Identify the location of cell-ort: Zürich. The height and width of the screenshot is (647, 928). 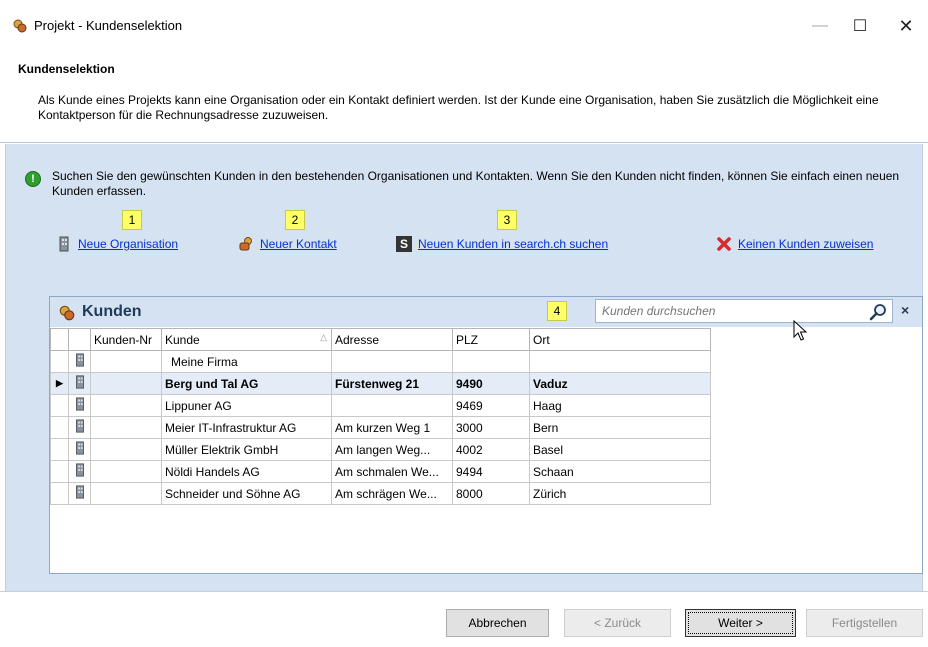
(620, 493).